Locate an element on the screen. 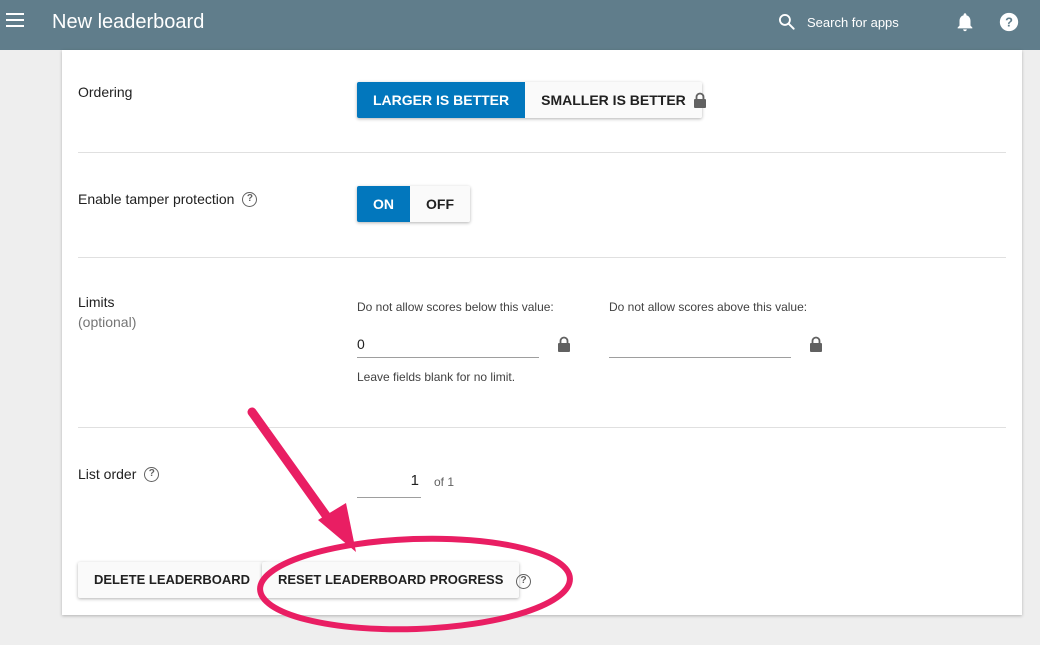 The width and height of the screenshot is (1040, 645). help-icon: ? is located at coordinates (1009, 22).